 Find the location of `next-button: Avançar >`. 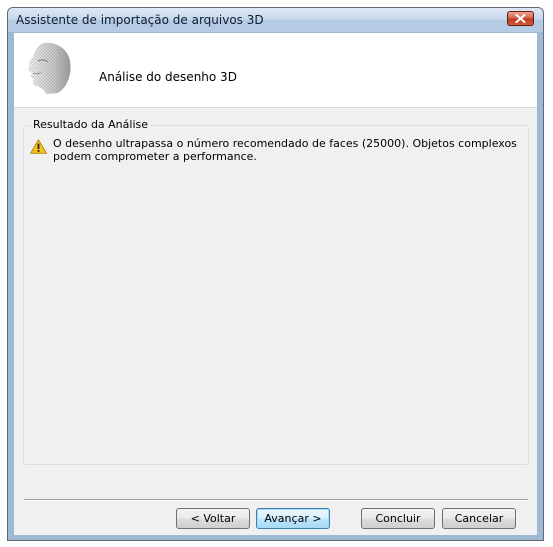

next-button: Avançar > is located at coordinates (293, 518).